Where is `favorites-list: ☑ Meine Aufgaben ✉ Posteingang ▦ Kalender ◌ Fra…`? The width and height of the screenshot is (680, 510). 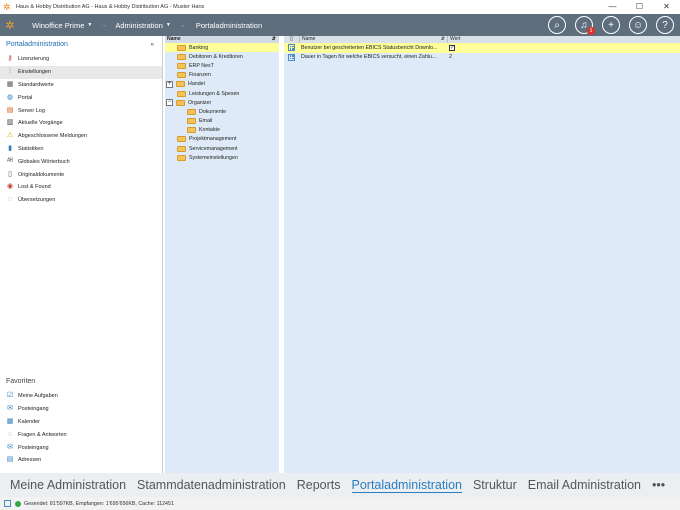
favorites-list: ☑ Meine Aufgaben ✉ Posteingang ▦ Kalender ◌ Fra… is located at coordinates (81, 428).